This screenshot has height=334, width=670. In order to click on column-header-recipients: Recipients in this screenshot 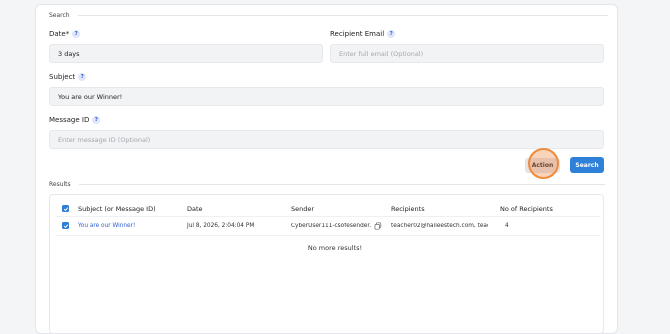, I will do `click(408, 209)`.